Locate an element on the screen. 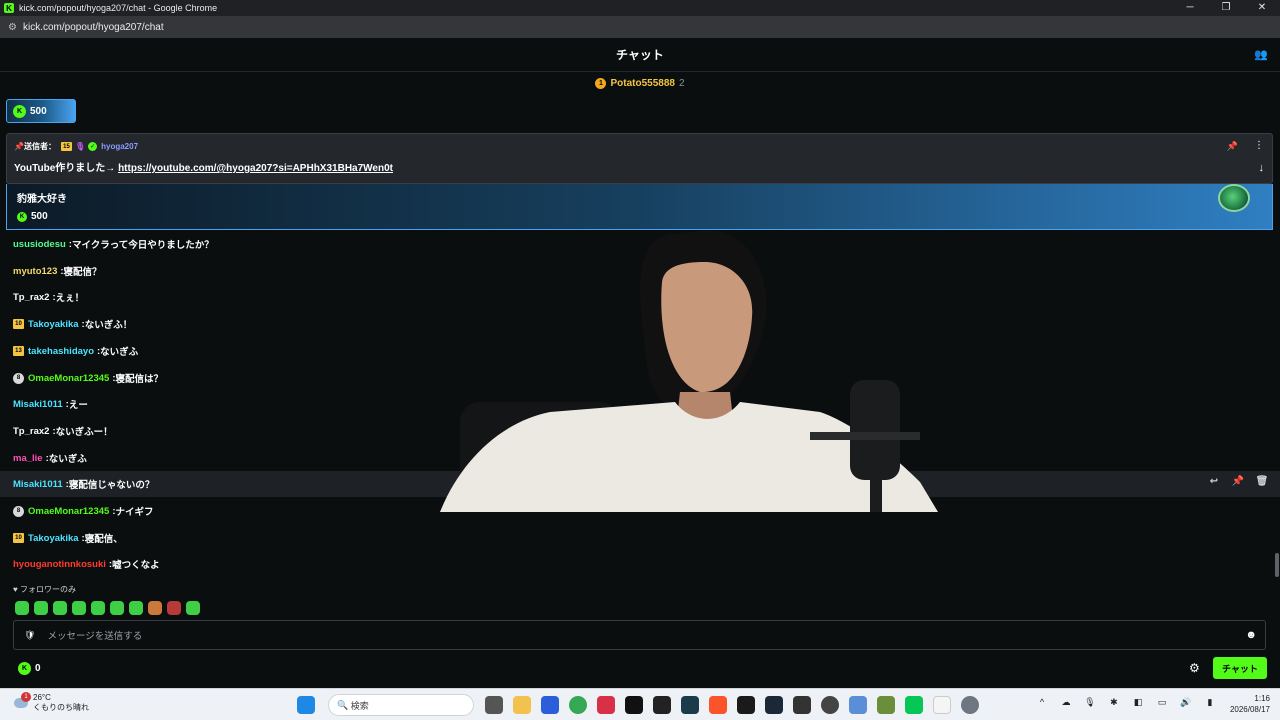 The width and height of the screenshot is (1280, 720). sub-badge: 15 is located at coordinates (66, 146).